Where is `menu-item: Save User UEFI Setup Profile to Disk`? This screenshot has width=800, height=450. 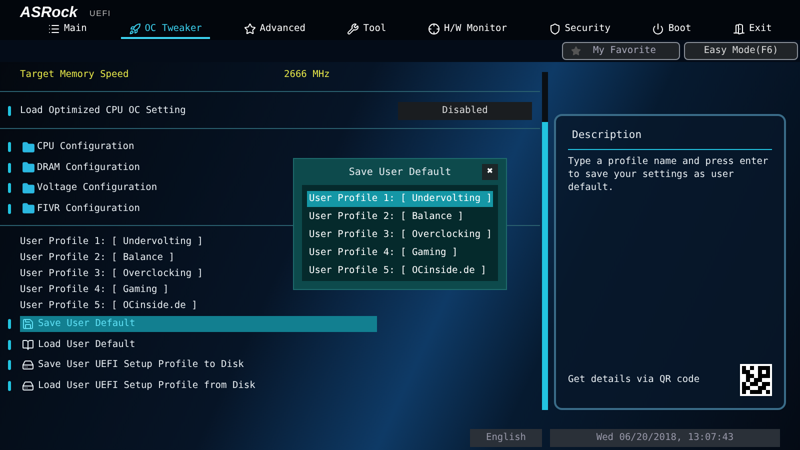 menu-item: Save User UEFI Setup Profile to Disk is located at coordinates (198, 365).